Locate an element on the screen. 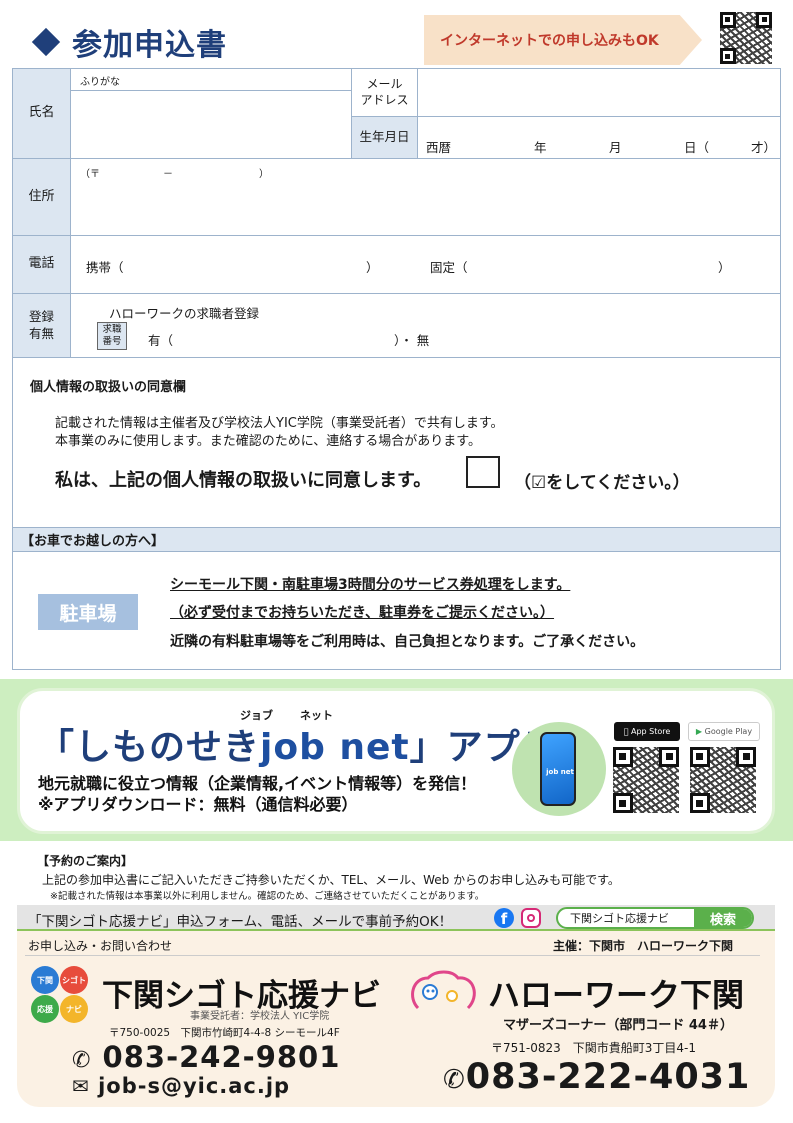 The width and height of the screenshot is (793, 1123). inquiry-label: お申し込み・お問い合わせ is located at coordinates (100, 946).